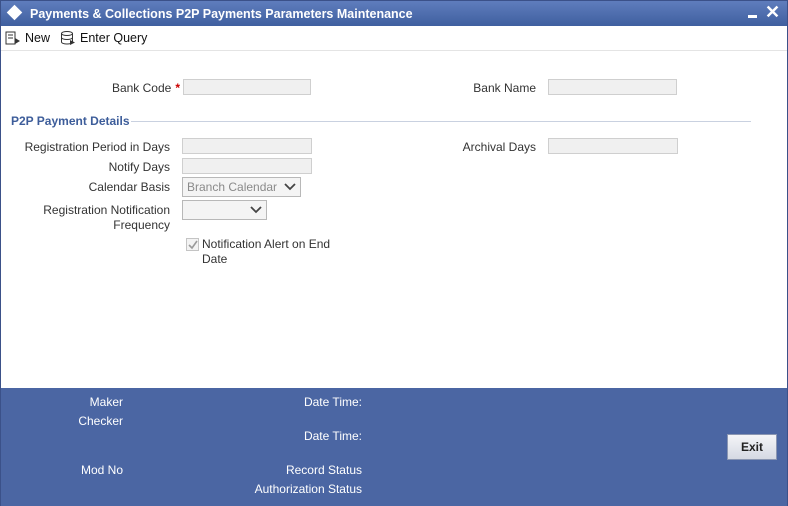 Image resolution: width=788 pixels, height=506 pixels. Describe the element at coordinates (266, 251) in the screenshot. I see `notification-alert-label: Notification Alert on End Date` at that location.